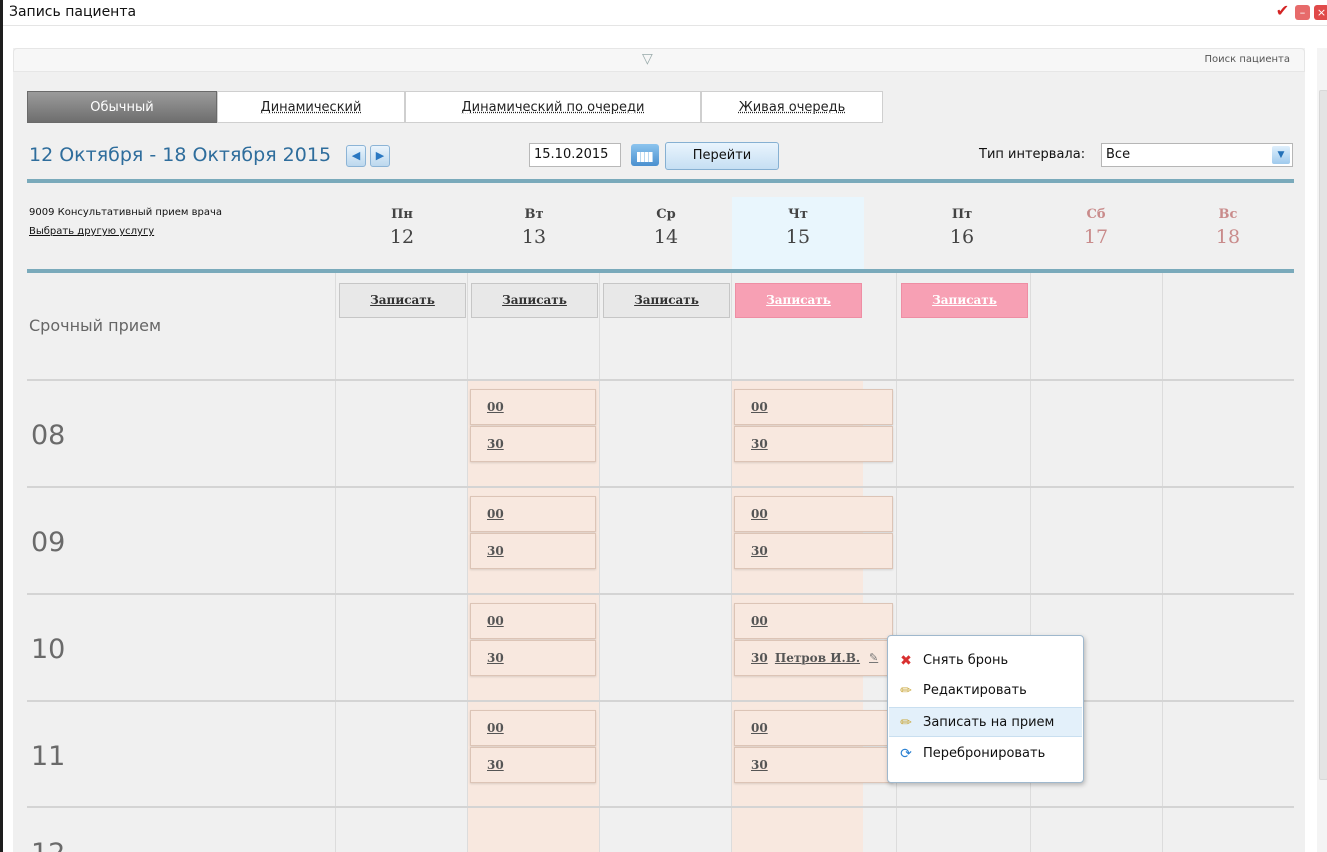 The height and width of the screenshot is (852, 1327). What do you see at coordinates (534, 227) in the screenshot?
I see `day-header-tue: Вт 13` at bounding box center [534, 227].